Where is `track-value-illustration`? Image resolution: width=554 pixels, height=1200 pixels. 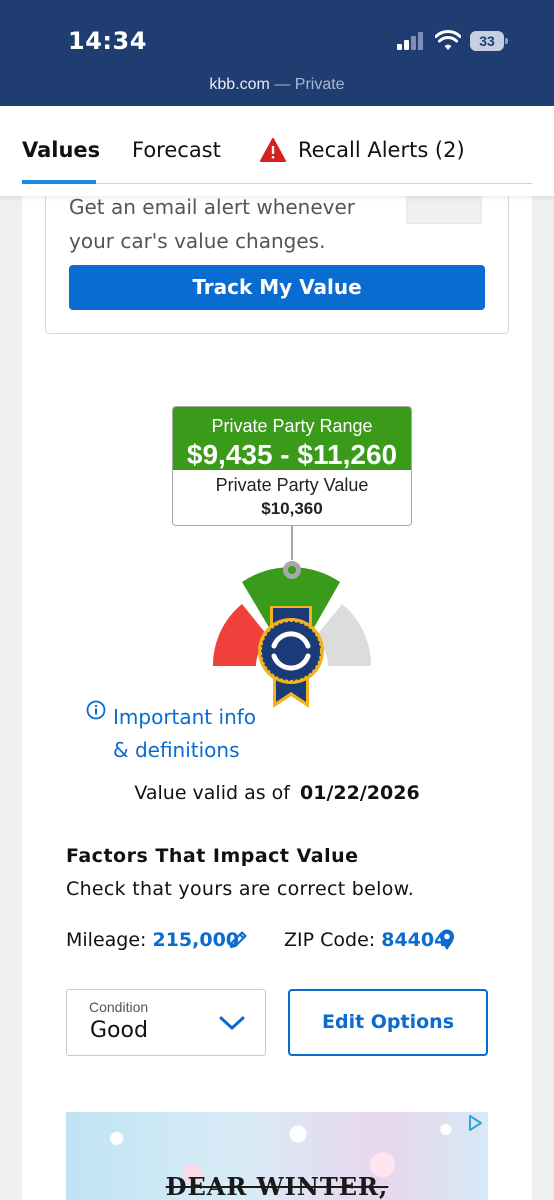 track-value-illustration is located at coordinates (444, 210).